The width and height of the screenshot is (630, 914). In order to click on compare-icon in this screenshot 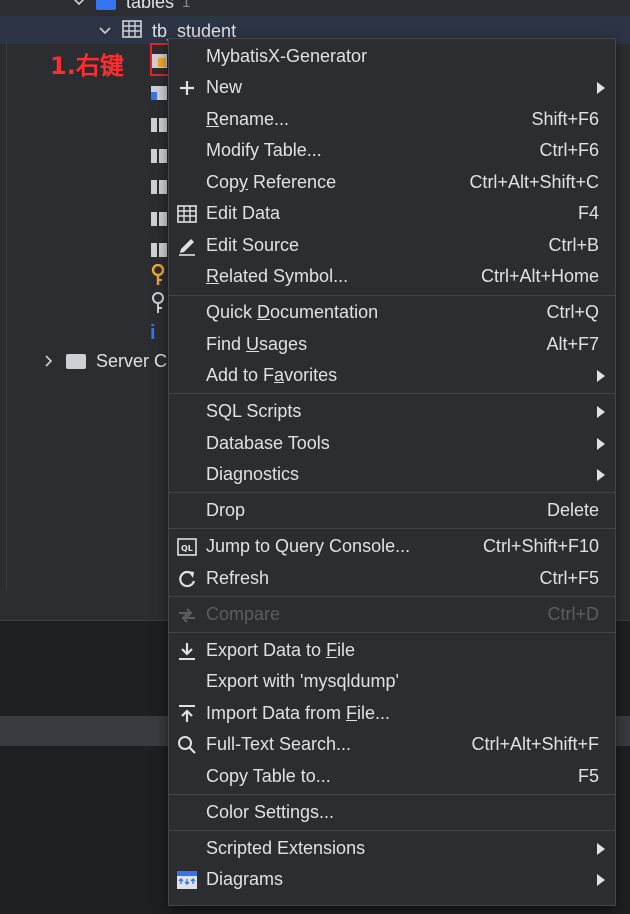, I will do `click(187, 615)`.